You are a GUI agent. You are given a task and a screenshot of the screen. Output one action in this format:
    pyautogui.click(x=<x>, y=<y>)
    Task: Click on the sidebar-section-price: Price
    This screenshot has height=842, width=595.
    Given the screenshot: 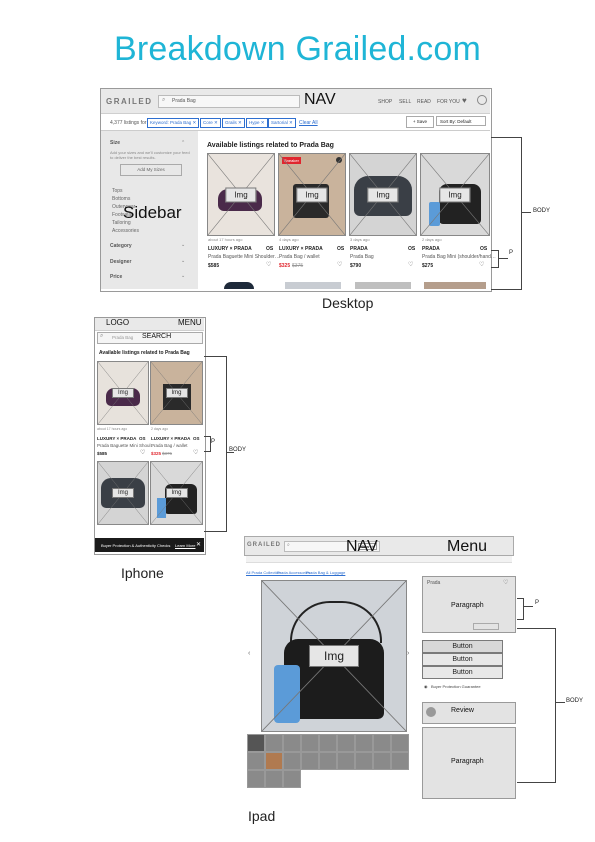 What is the action you would take?
    pyautogui.click(x=116, y=277)
    